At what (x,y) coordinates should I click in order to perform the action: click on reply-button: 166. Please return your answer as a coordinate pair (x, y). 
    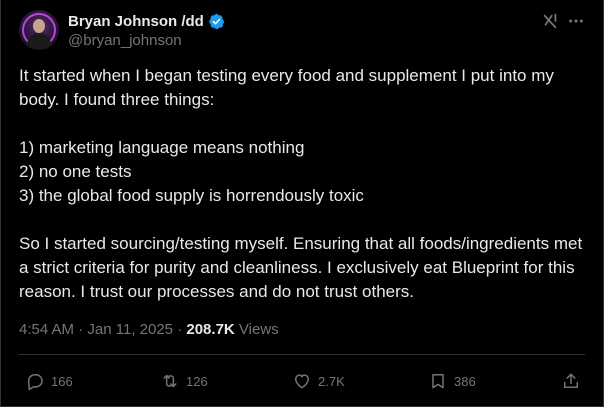
    Looking at the image, I should click on (49, 381).